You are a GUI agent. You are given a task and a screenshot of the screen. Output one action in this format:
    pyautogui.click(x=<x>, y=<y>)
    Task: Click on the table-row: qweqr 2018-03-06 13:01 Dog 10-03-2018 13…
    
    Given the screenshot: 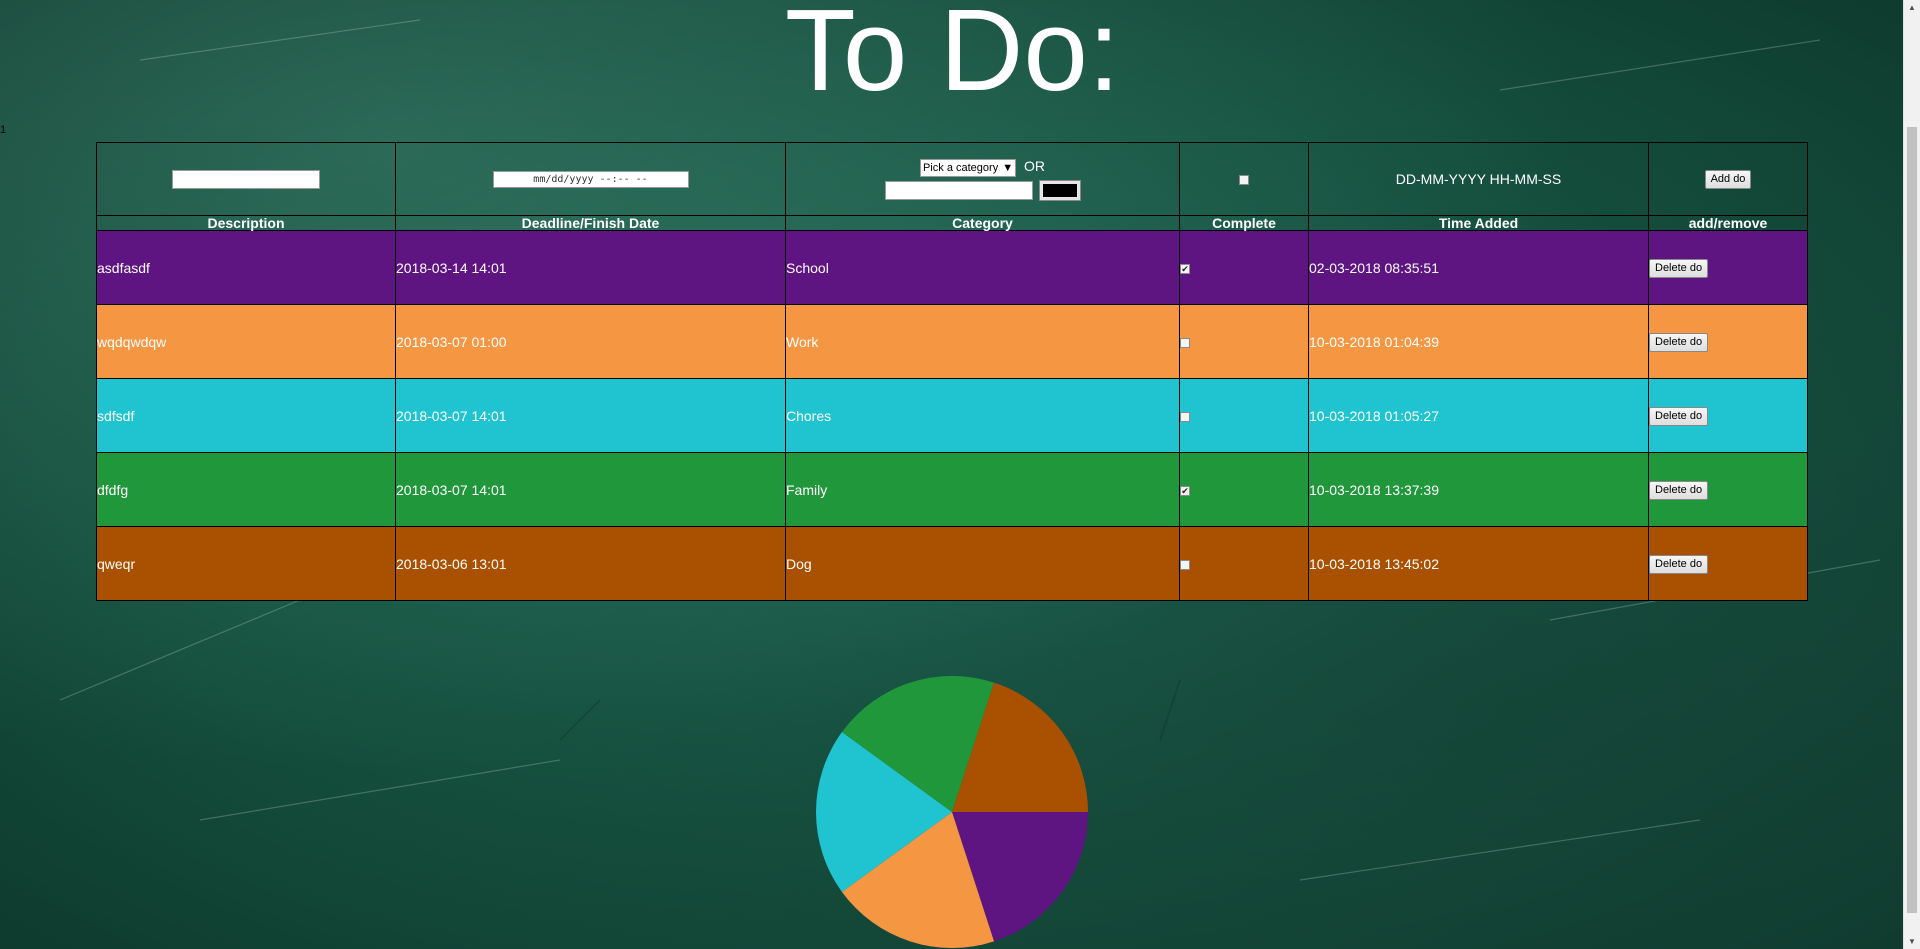 What is the action you would take?
    pyautogui.click(x=952, y=563)
    